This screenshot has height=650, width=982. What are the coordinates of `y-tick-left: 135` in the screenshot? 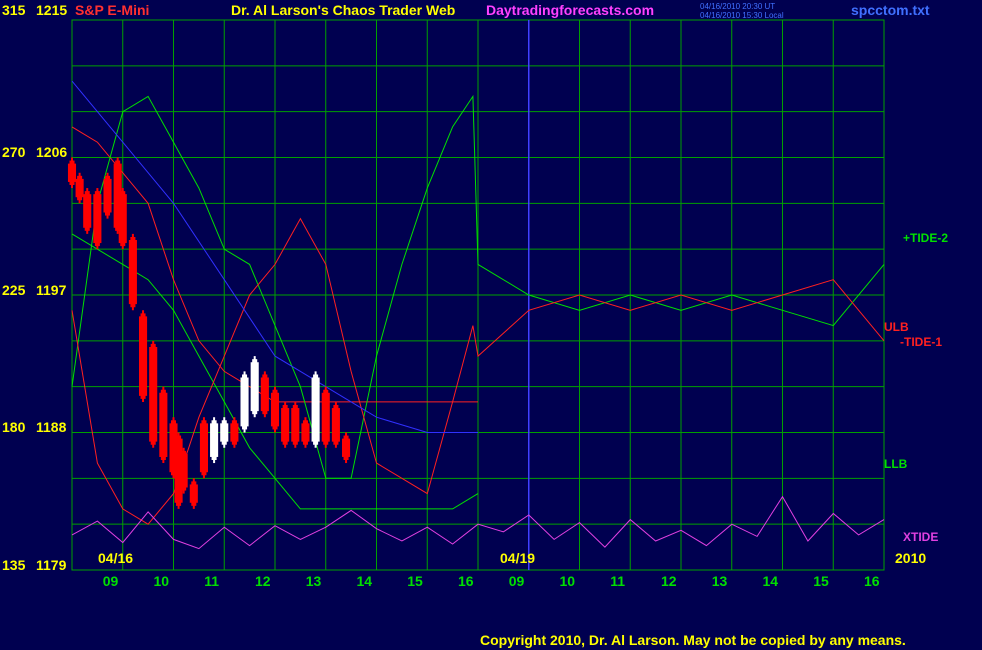 It's located at (14, 565).